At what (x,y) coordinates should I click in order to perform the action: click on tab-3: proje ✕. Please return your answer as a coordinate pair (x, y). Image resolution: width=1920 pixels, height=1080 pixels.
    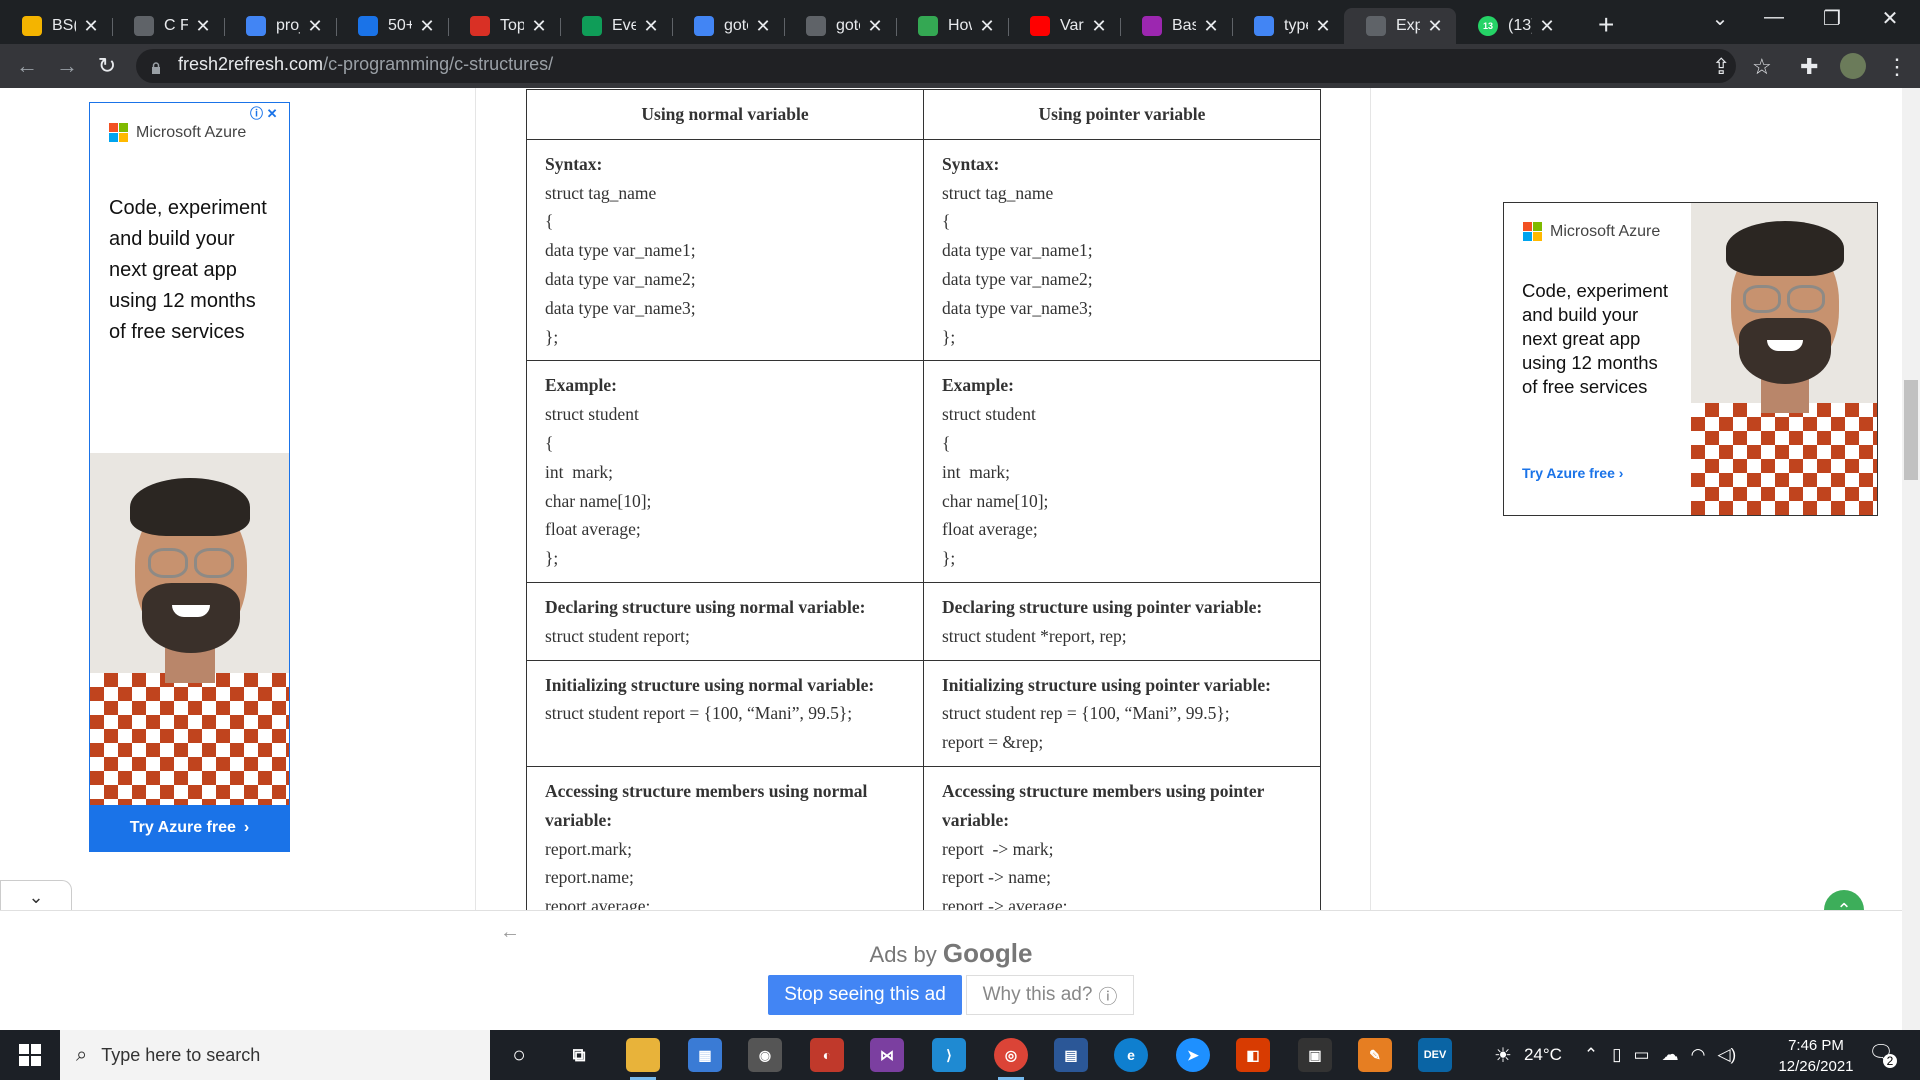
    Looking at the image, I should click on (280, 26).